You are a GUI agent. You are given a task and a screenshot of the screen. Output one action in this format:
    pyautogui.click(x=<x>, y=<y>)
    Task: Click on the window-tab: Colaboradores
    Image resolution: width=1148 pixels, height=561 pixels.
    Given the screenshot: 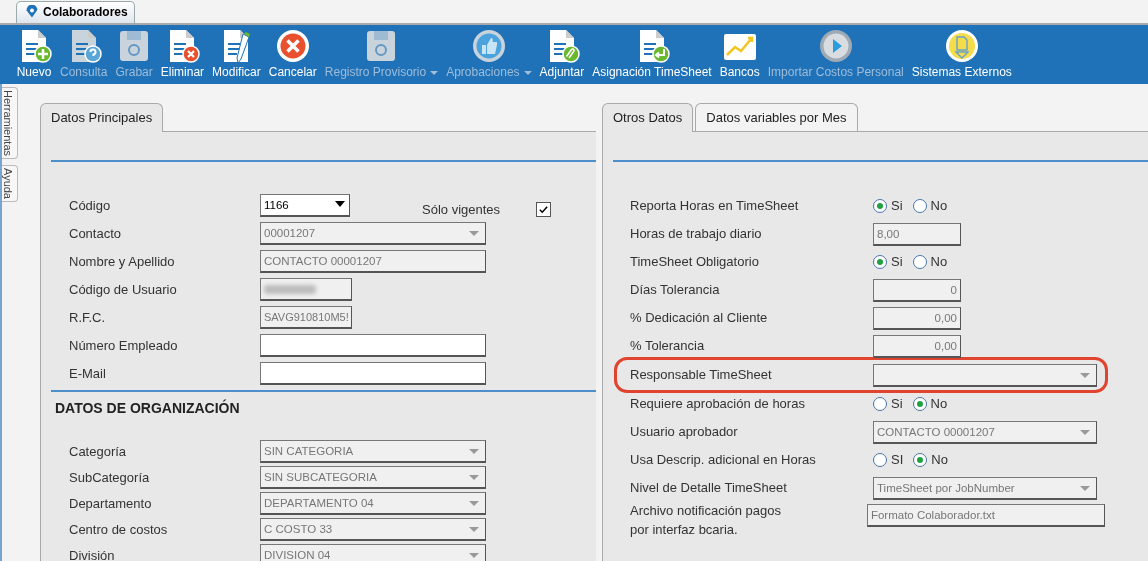 What is the action you would take?
    pyautogui.click(x=75, y=12)
    